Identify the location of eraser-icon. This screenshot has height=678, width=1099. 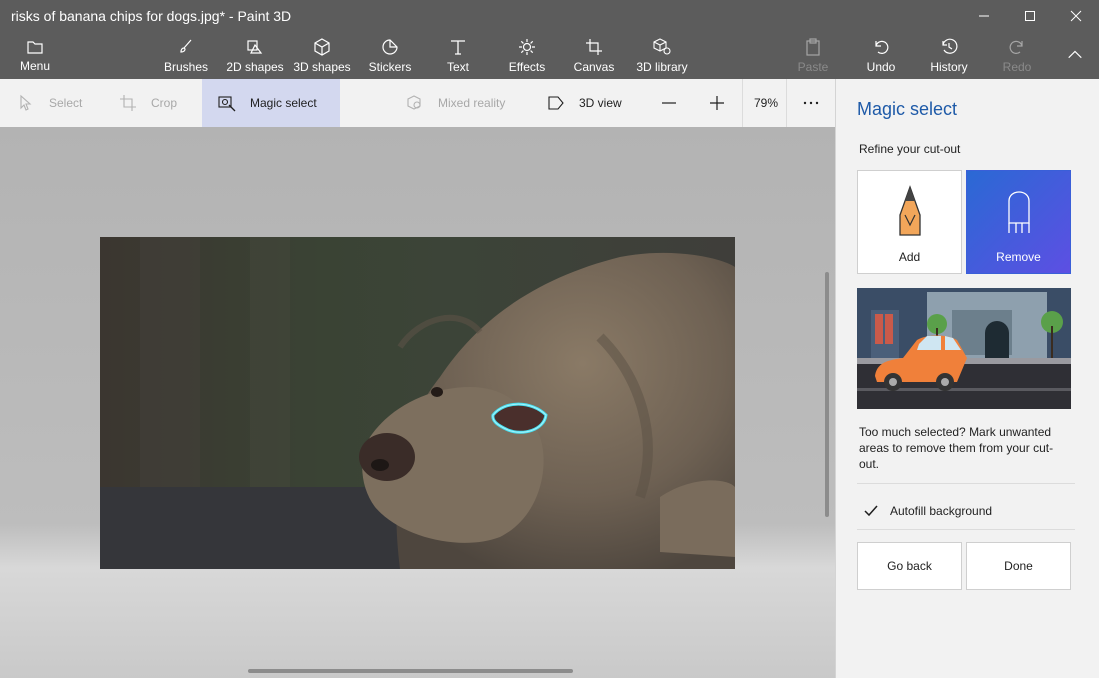
(1018, 212).